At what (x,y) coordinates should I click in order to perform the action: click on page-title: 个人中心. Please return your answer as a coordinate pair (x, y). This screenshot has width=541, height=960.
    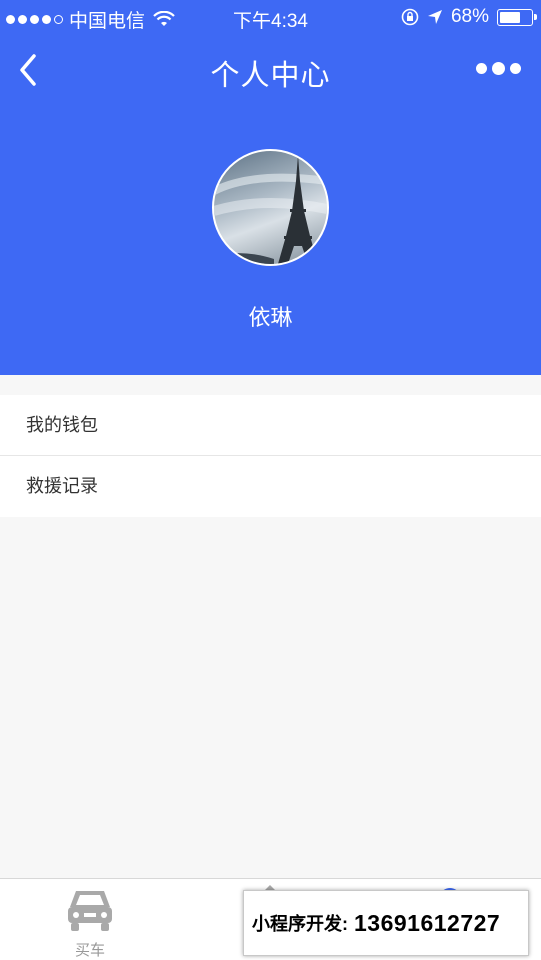
    Looking at the image, I should click on (270, 76).